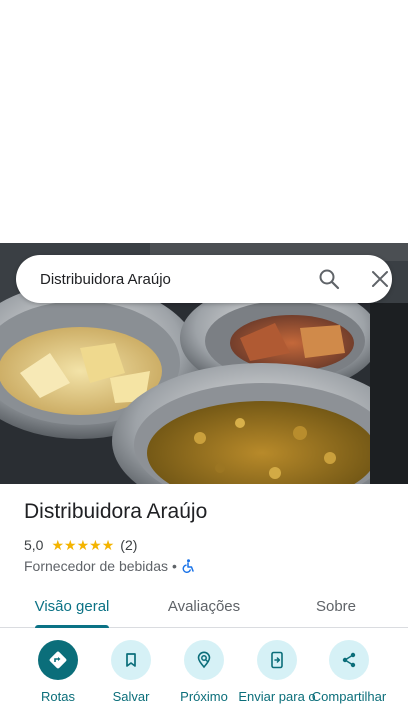 This screenshot has width=408, height=726. Describe the element at coordinates (277, 696) in the screenshot. I see `send-to-phone-label: Enviar para o` at that location.